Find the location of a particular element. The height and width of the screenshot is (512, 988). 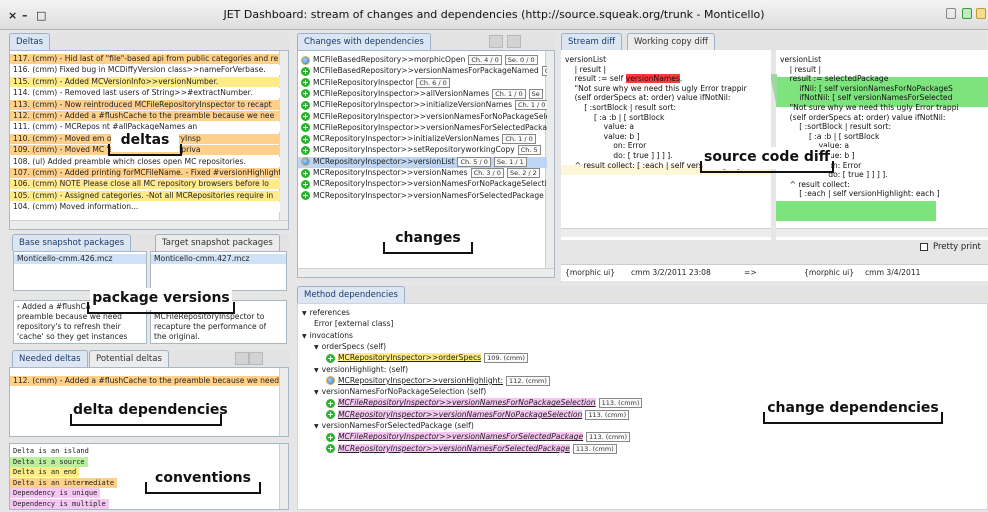

base-package-list: Monticello-cmm.426.mcz is located at coordinates (80, 271).